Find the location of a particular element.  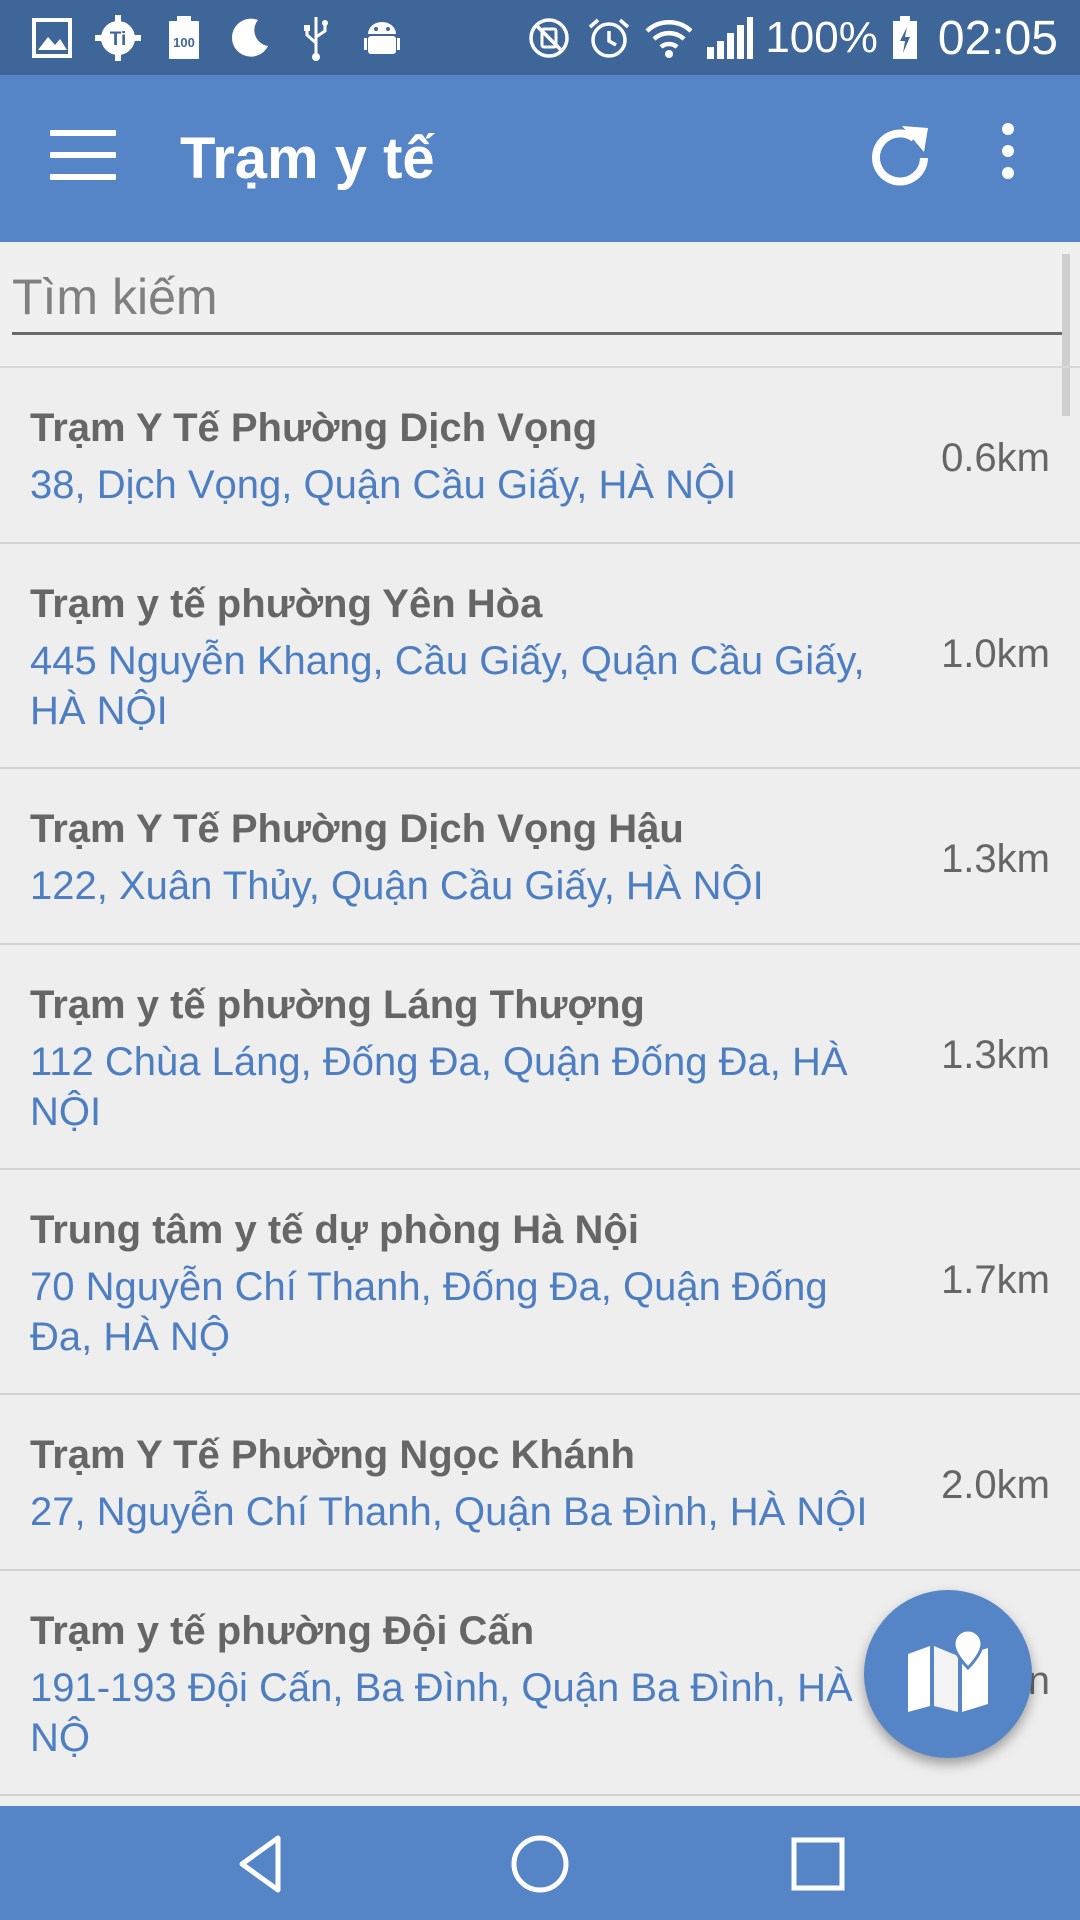

battery-saver-icon: 100 is located at coordinates (184, 38).